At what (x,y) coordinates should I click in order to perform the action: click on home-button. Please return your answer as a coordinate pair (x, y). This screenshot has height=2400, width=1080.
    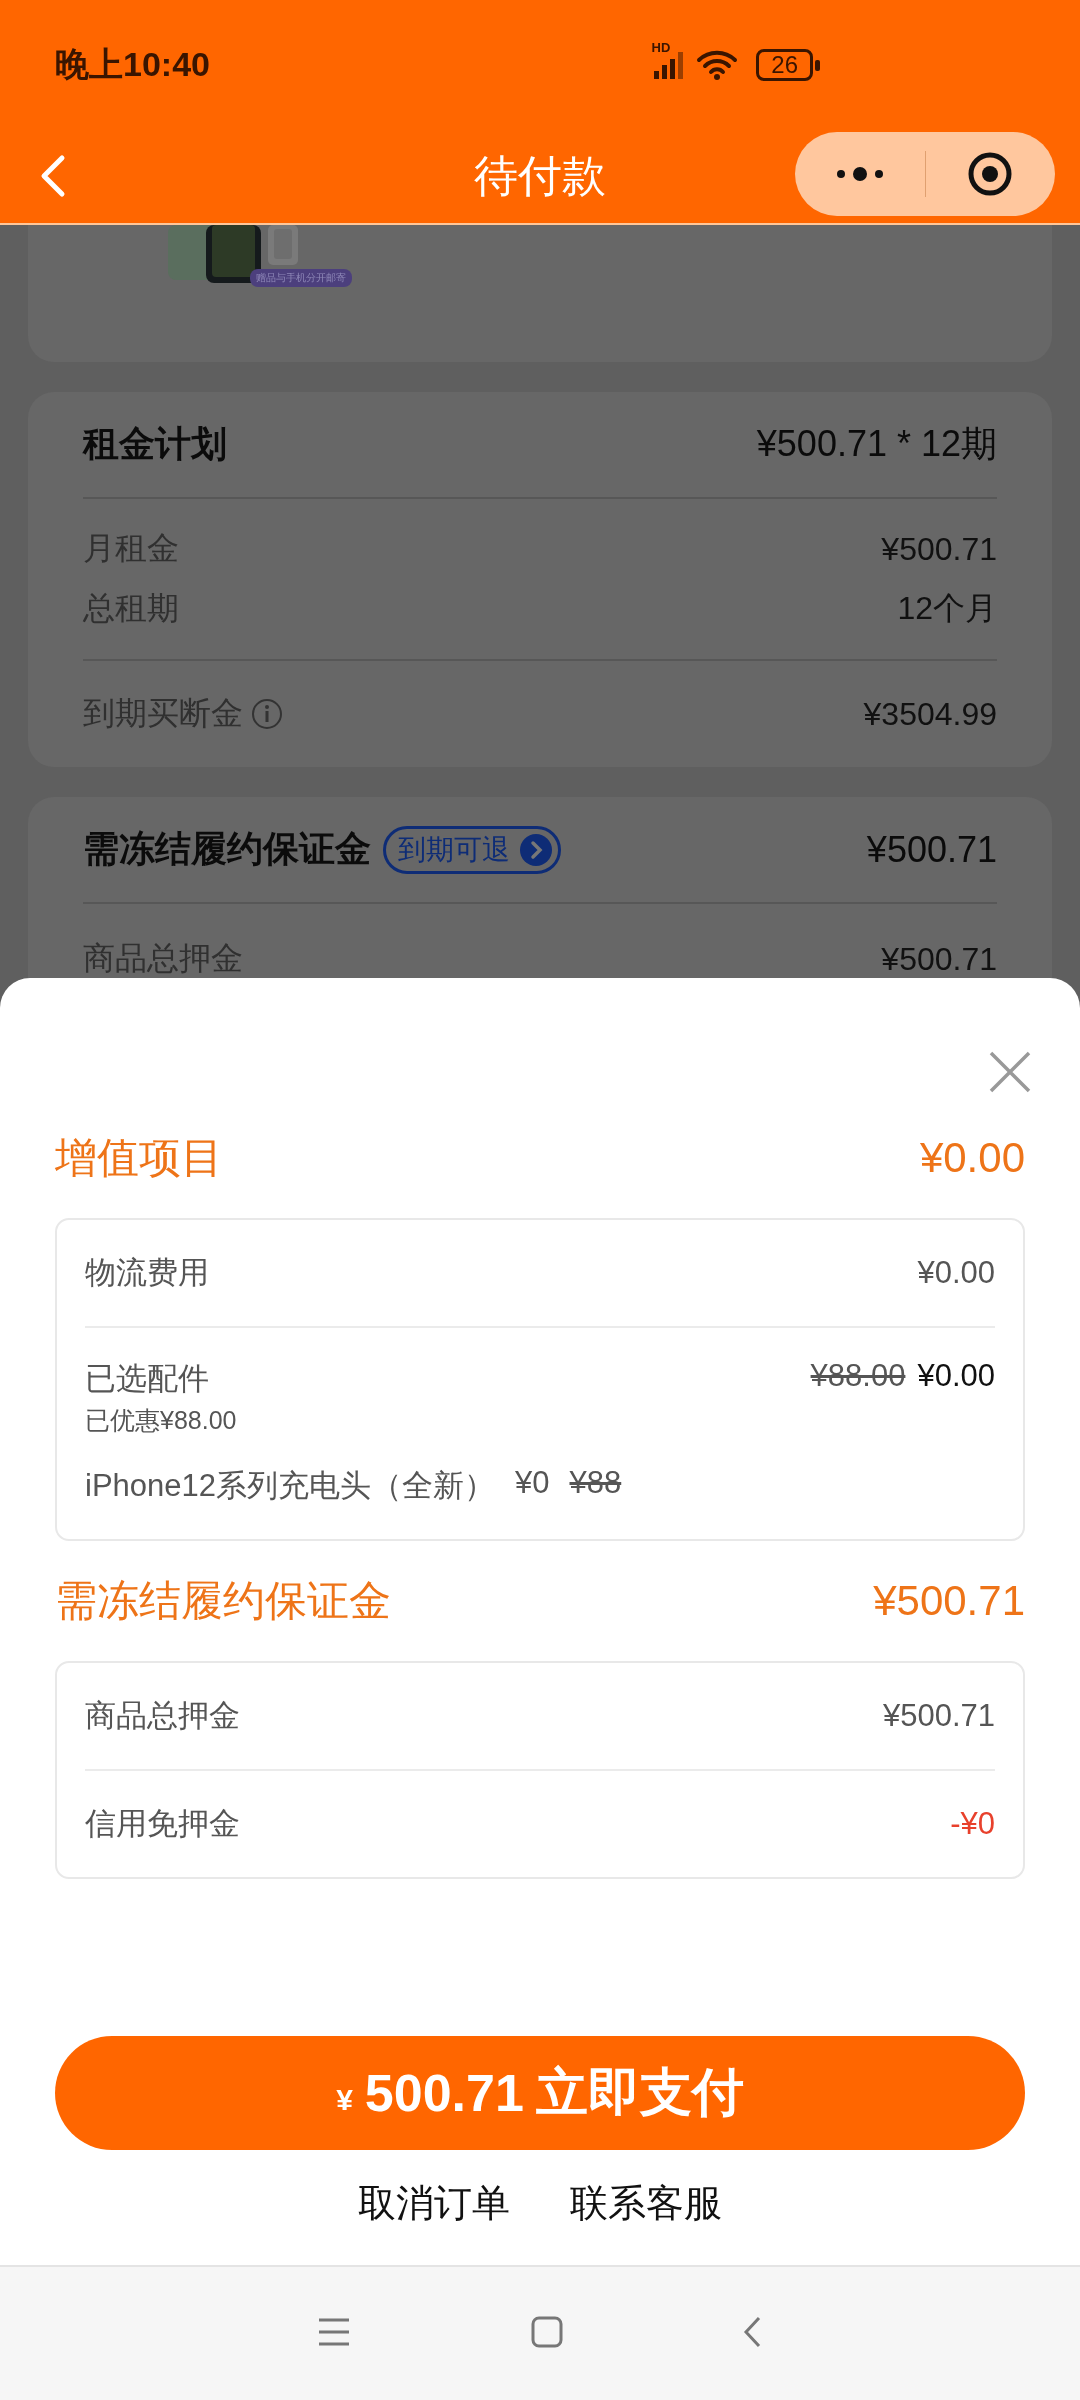
    Looking at the image, I should click on (547, 2333).